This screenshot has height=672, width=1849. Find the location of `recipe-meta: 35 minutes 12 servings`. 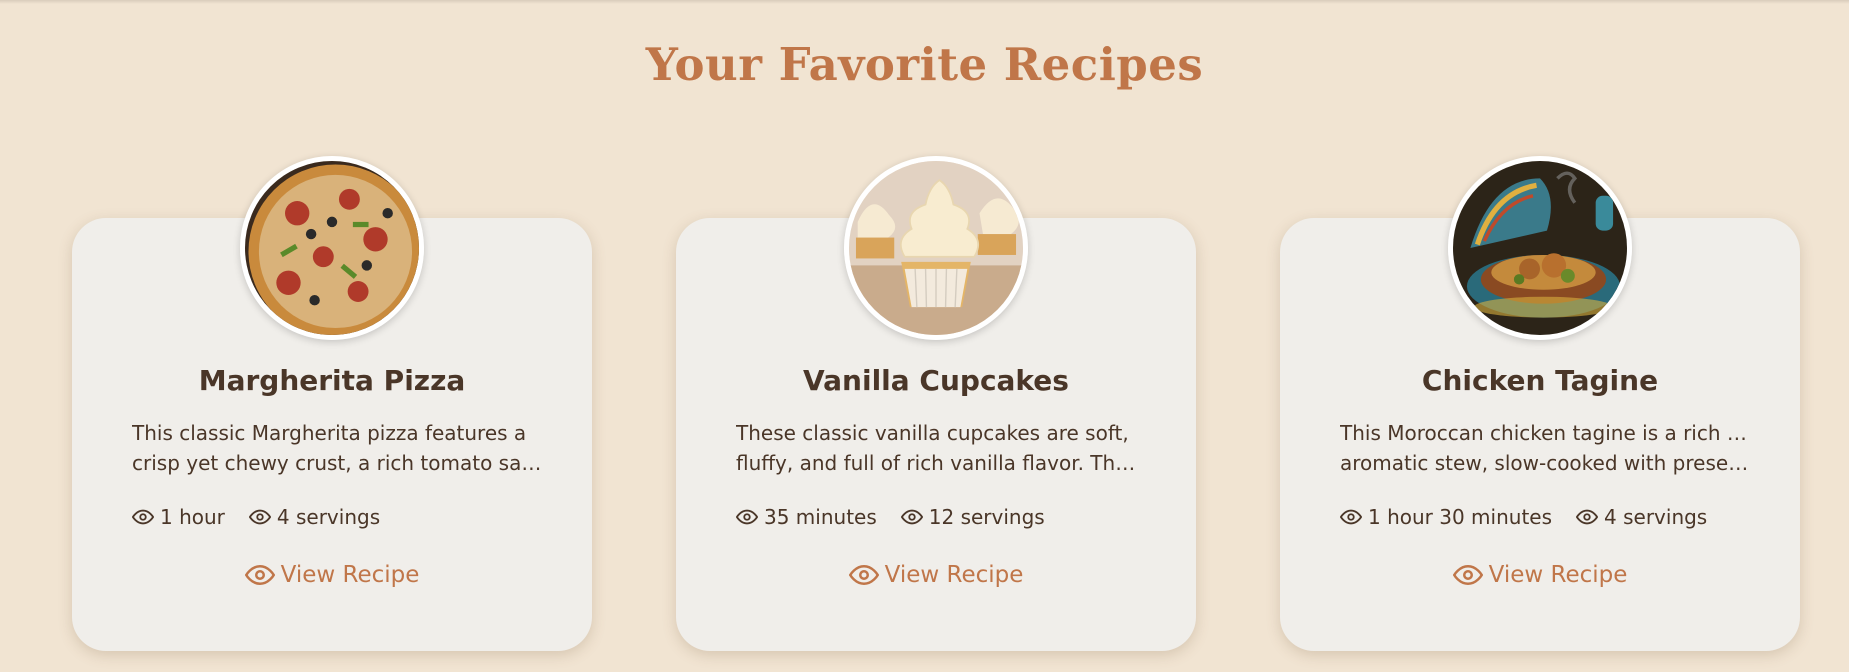

recipe-meta: 35 minutes 12 servings is located at coordinates (902, 517).